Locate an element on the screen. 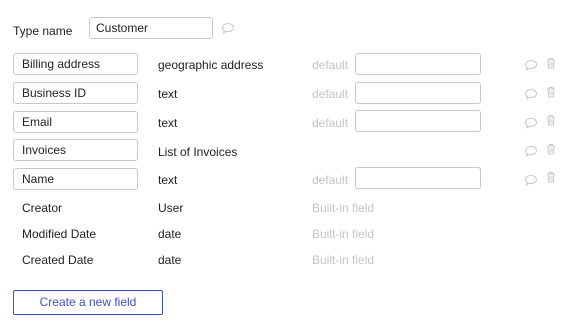 The image size is (582, 330). type-name-label: Type name is located at coordinates (43, 31).